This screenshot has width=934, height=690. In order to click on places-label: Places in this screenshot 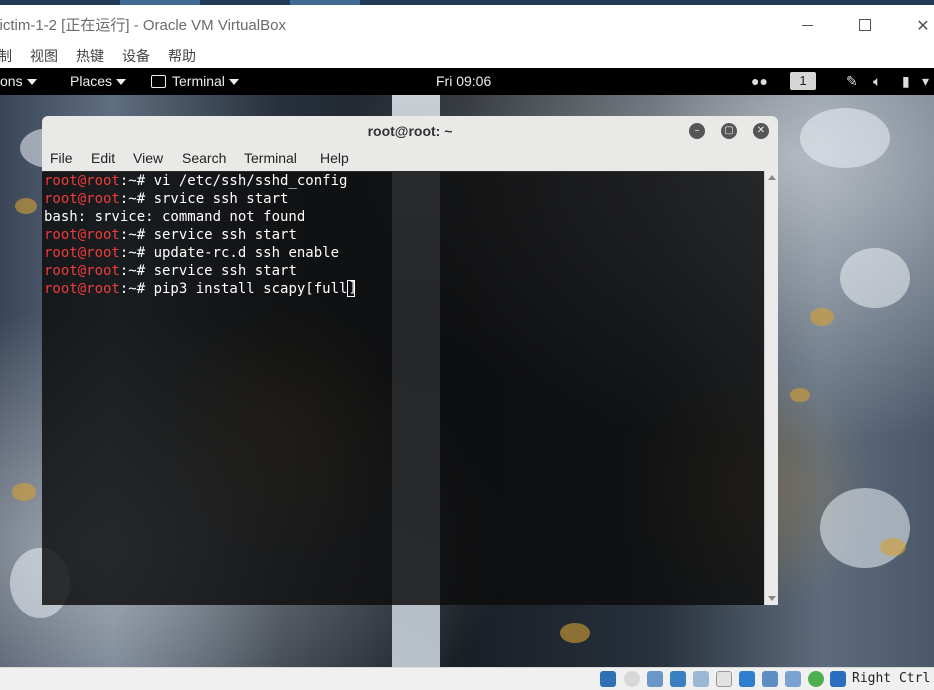, I will do `click(91, 81)`.